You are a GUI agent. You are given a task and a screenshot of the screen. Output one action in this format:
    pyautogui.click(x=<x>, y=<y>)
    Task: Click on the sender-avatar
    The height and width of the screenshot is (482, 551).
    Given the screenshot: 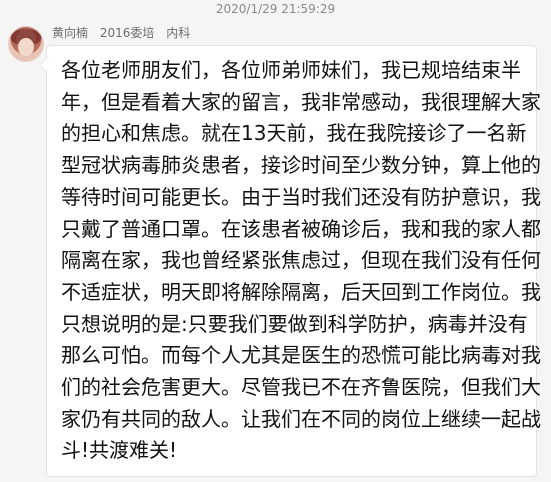 What is the action you would take?
    pyautogui.click(x=26, y=44)
    